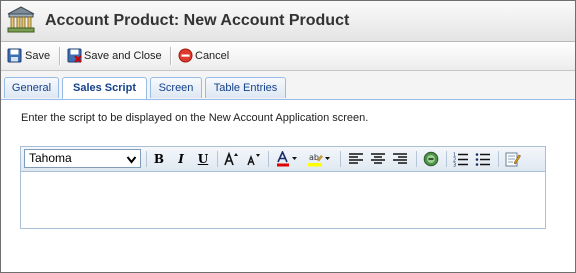  I want to click on bank-building-icon, so click(21, 20).